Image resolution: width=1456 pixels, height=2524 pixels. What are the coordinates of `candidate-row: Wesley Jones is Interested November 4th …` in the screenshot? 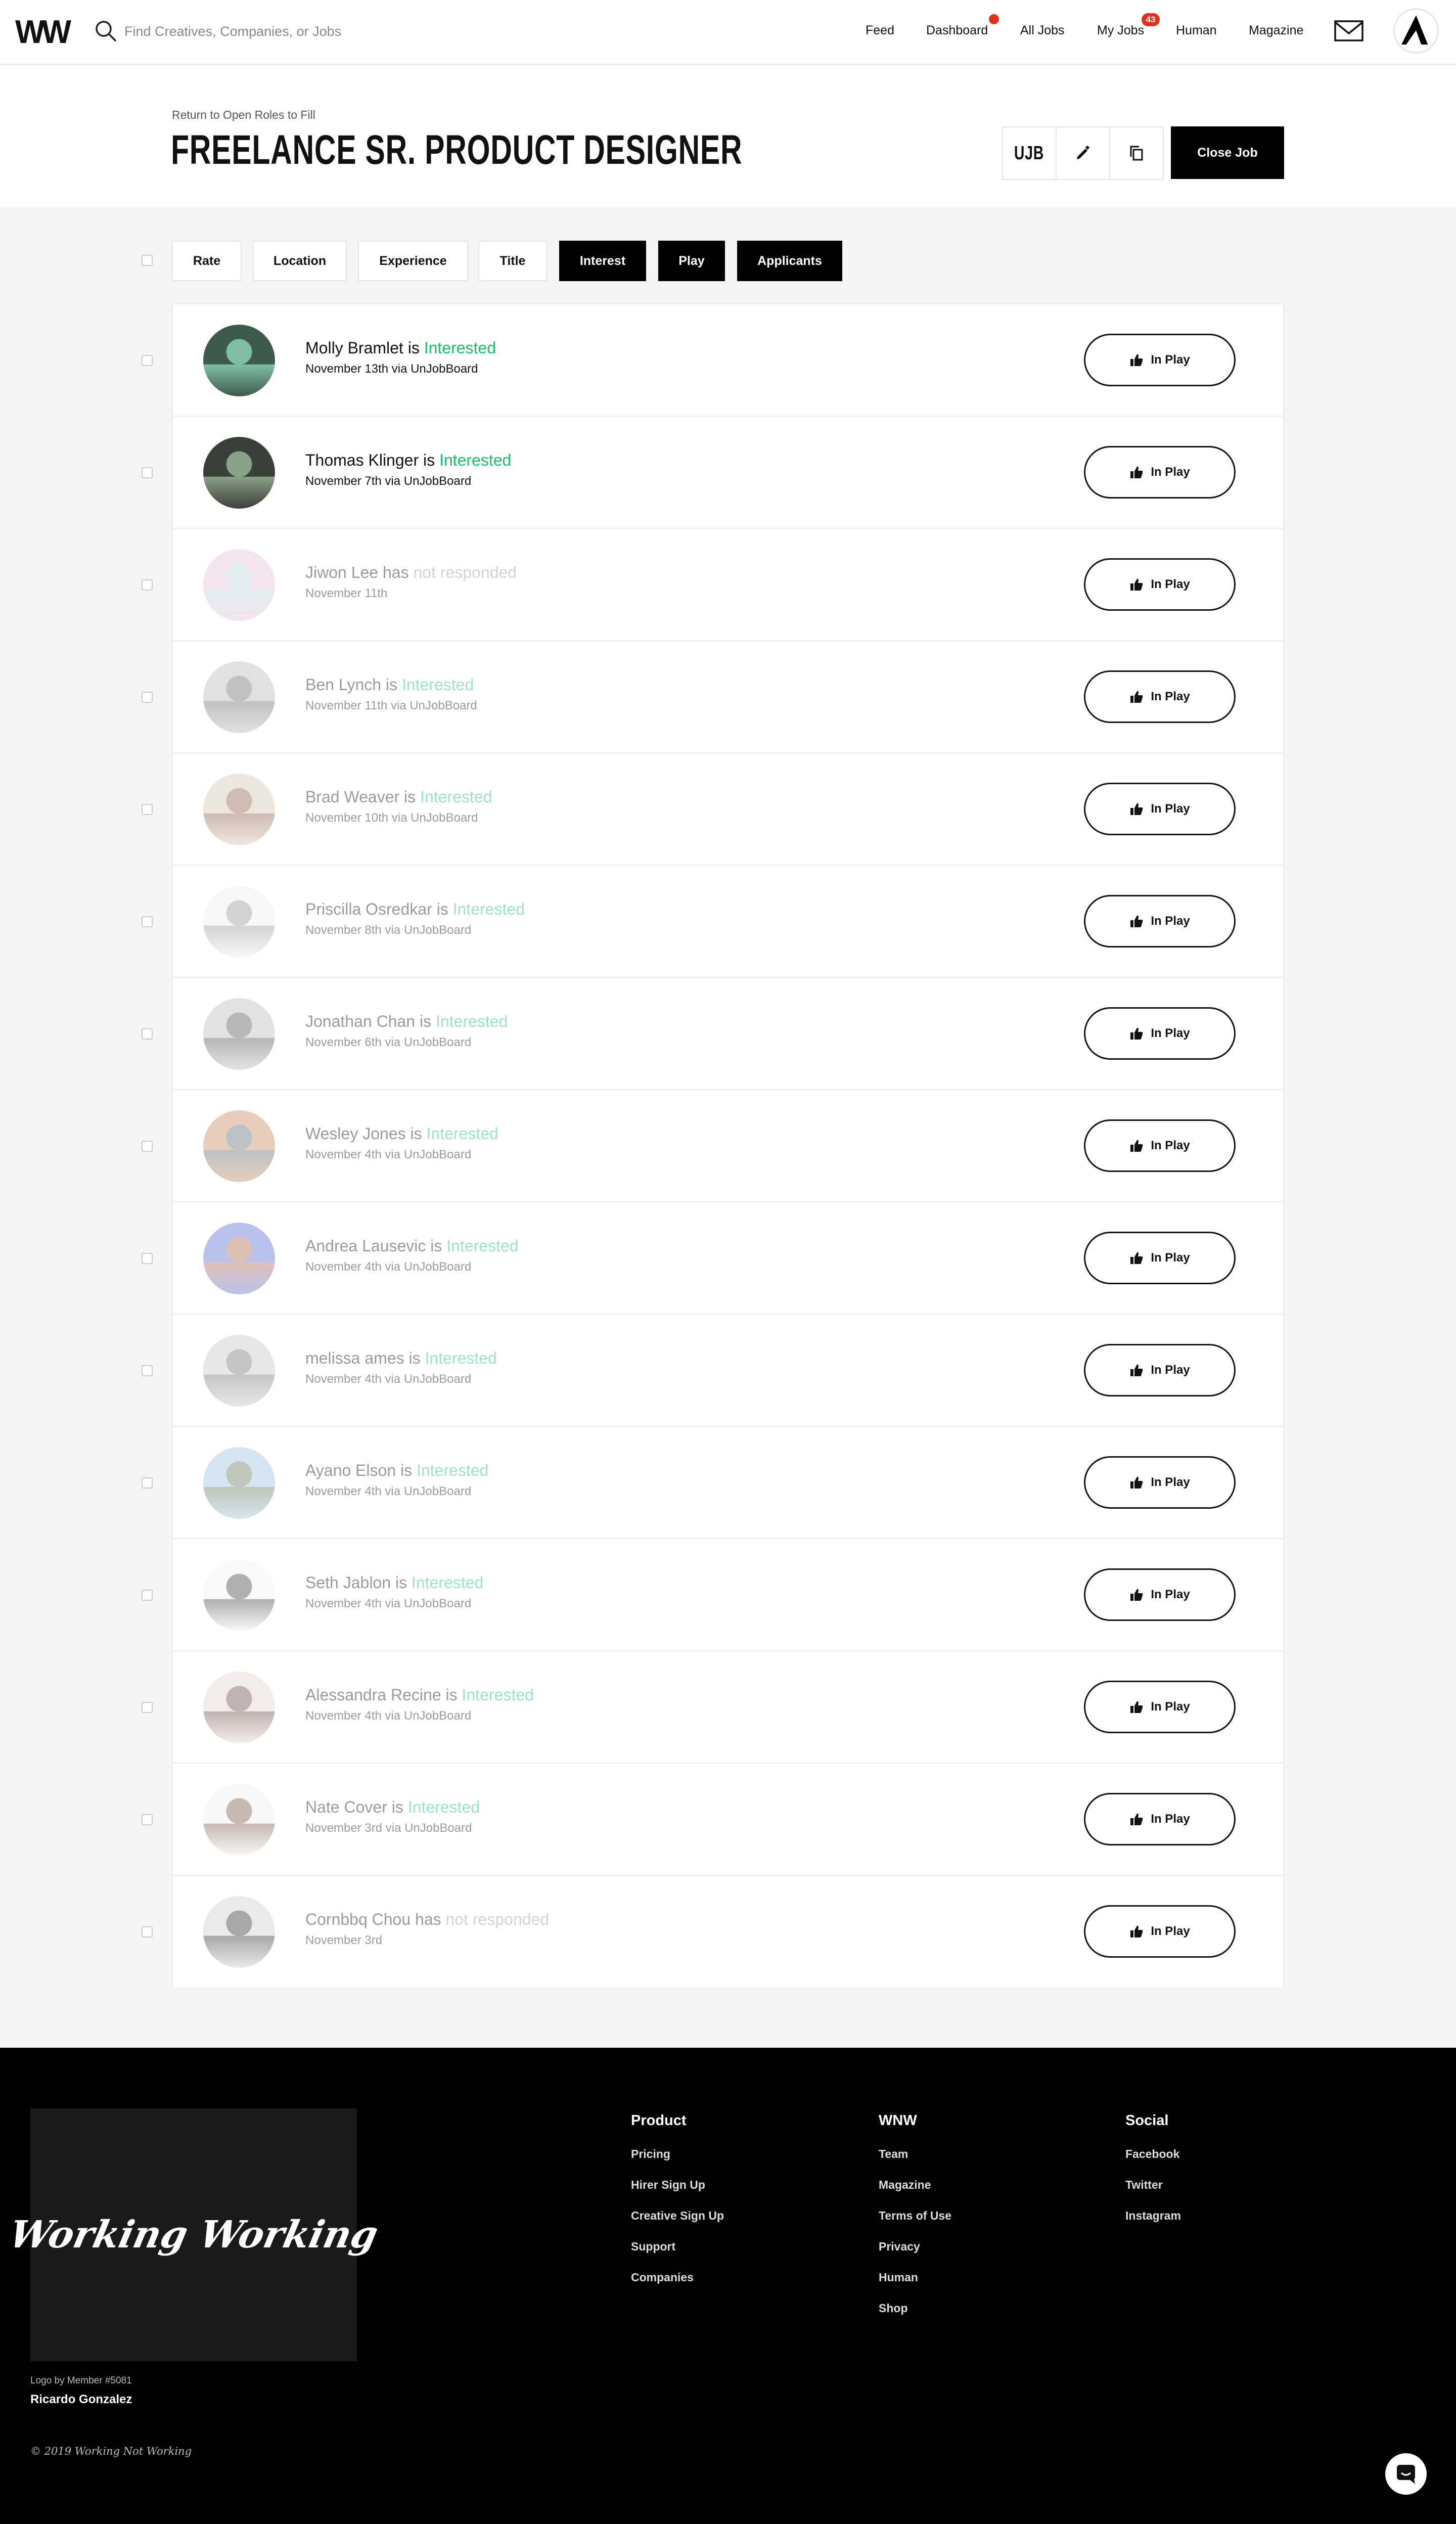 It's located at (712, 1146).